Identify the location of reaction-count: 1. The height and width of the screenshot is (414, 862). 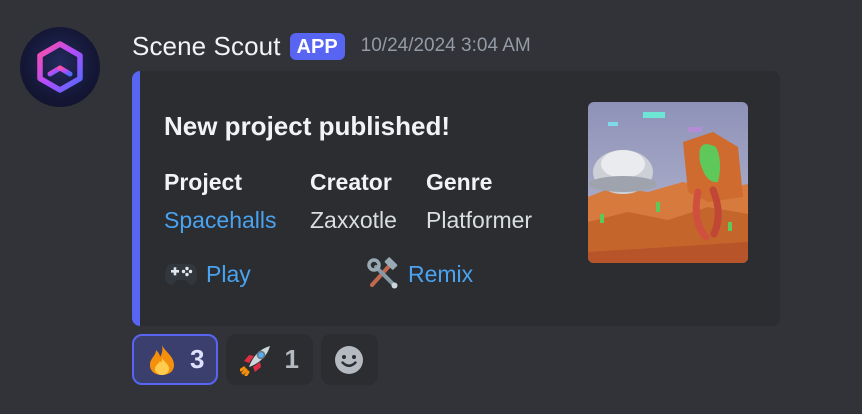
(291, 359).